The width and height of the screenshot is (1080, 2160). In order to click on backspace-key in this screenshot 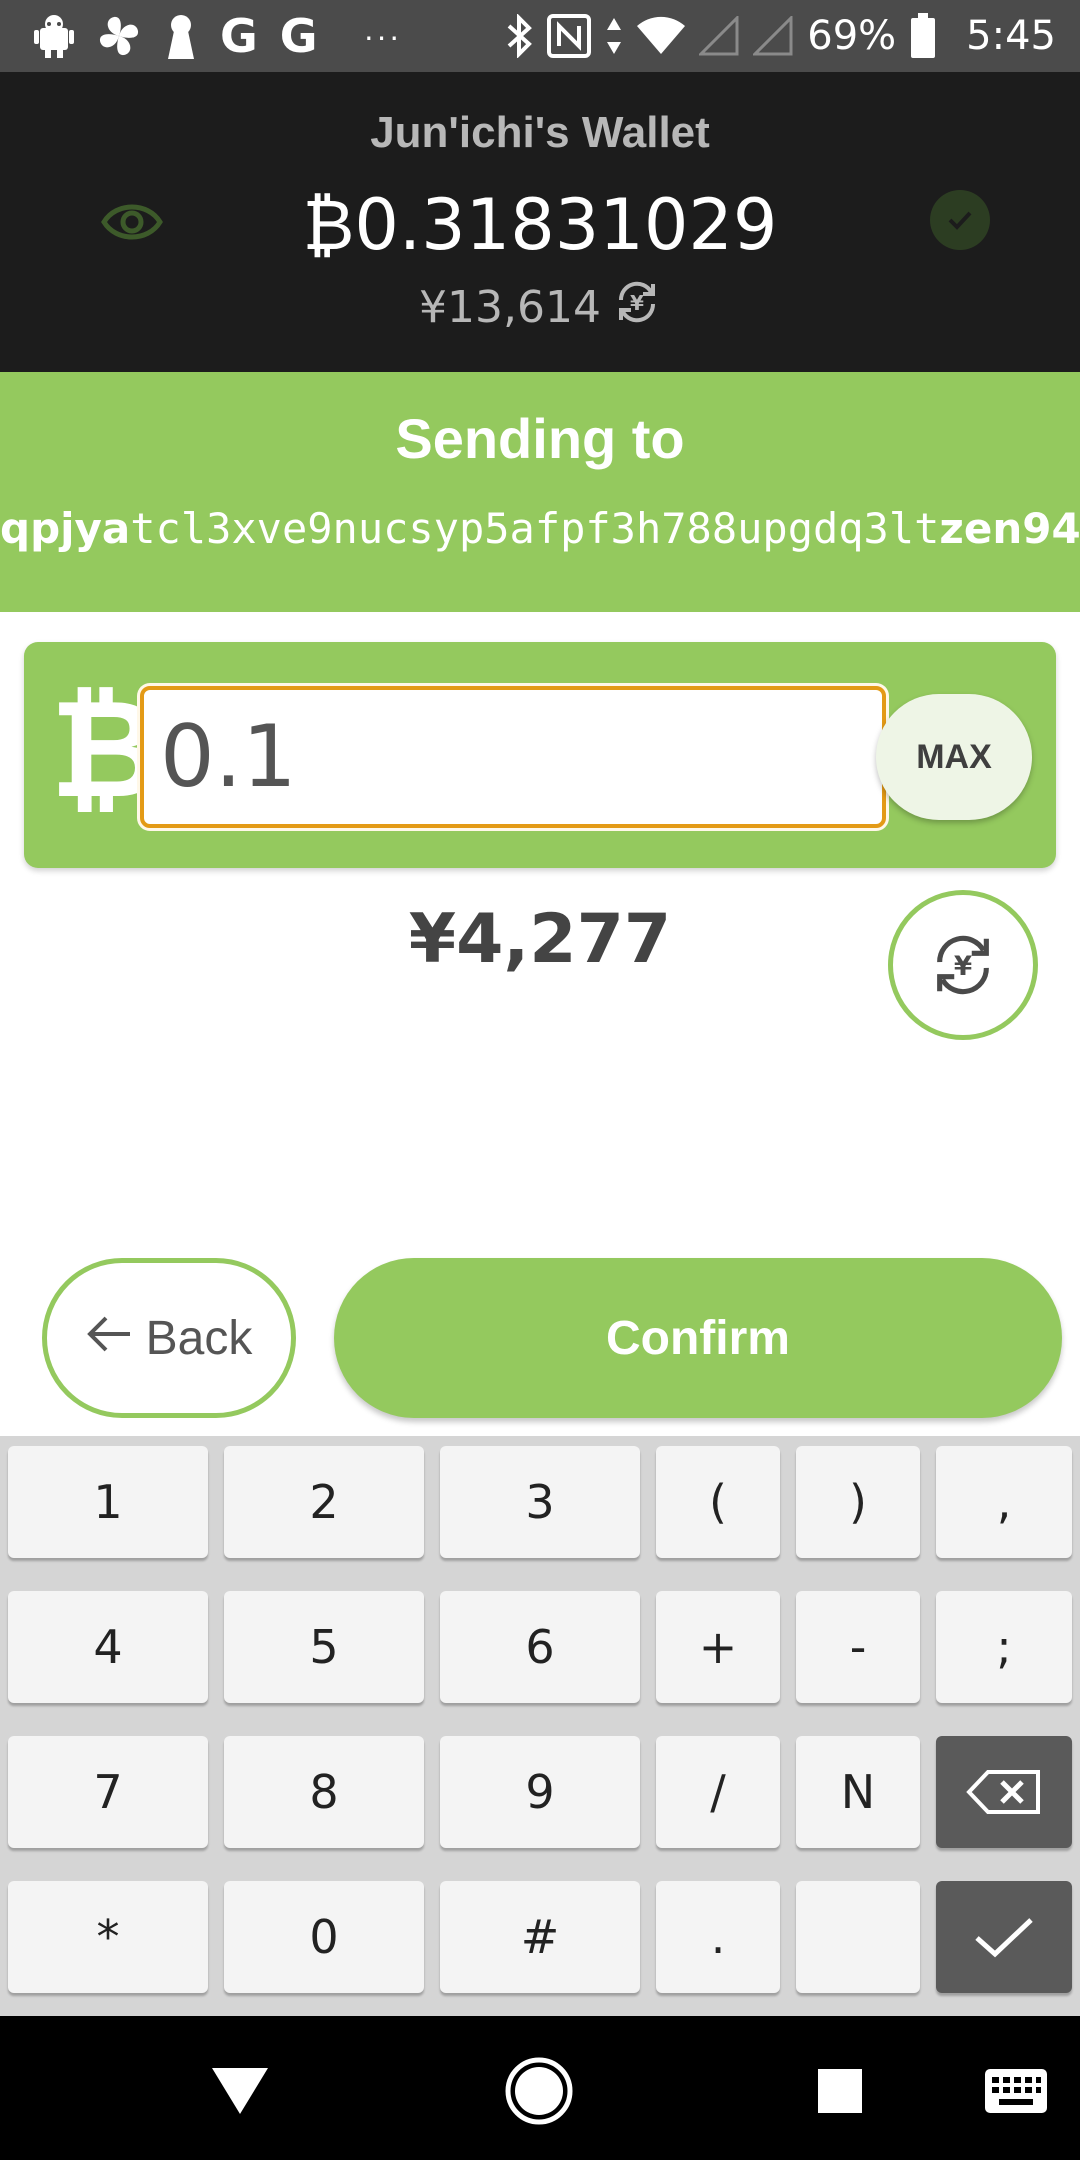, I will do `click(1004, 1792)`.